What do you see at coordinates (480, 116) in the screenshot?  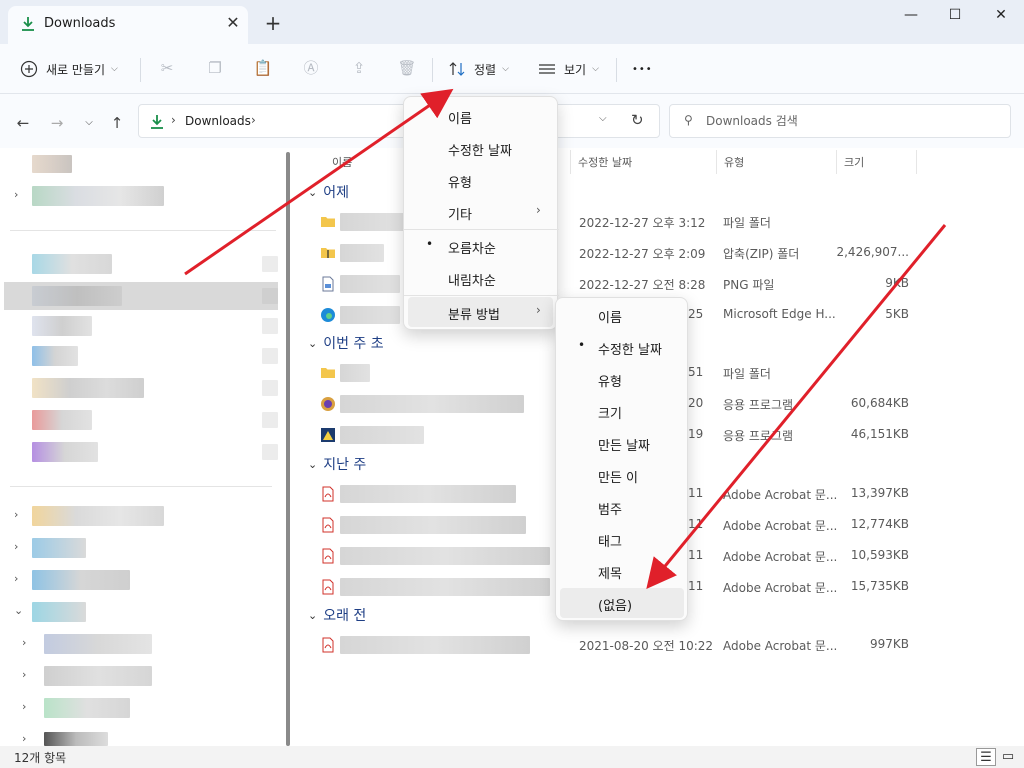 I see `sort-by-name: 이름` at bounding box center [480, 116].